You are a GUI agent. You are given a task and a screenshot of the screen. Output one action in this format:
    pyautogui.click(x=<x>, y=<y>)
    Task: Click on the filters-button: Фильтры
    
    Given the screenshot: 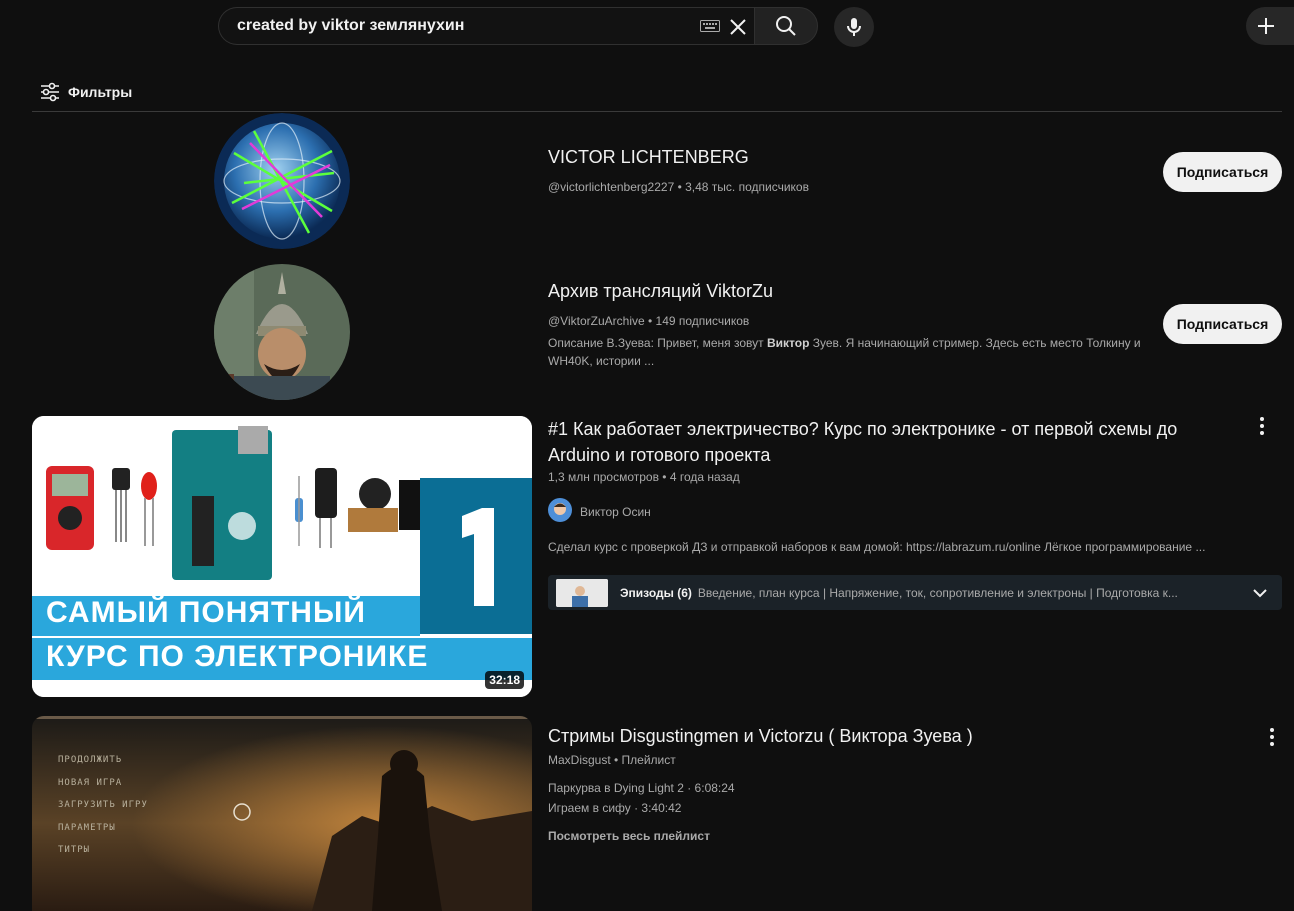 What is the action you would take?
    pyautogui.click(x=85, y=92)
    